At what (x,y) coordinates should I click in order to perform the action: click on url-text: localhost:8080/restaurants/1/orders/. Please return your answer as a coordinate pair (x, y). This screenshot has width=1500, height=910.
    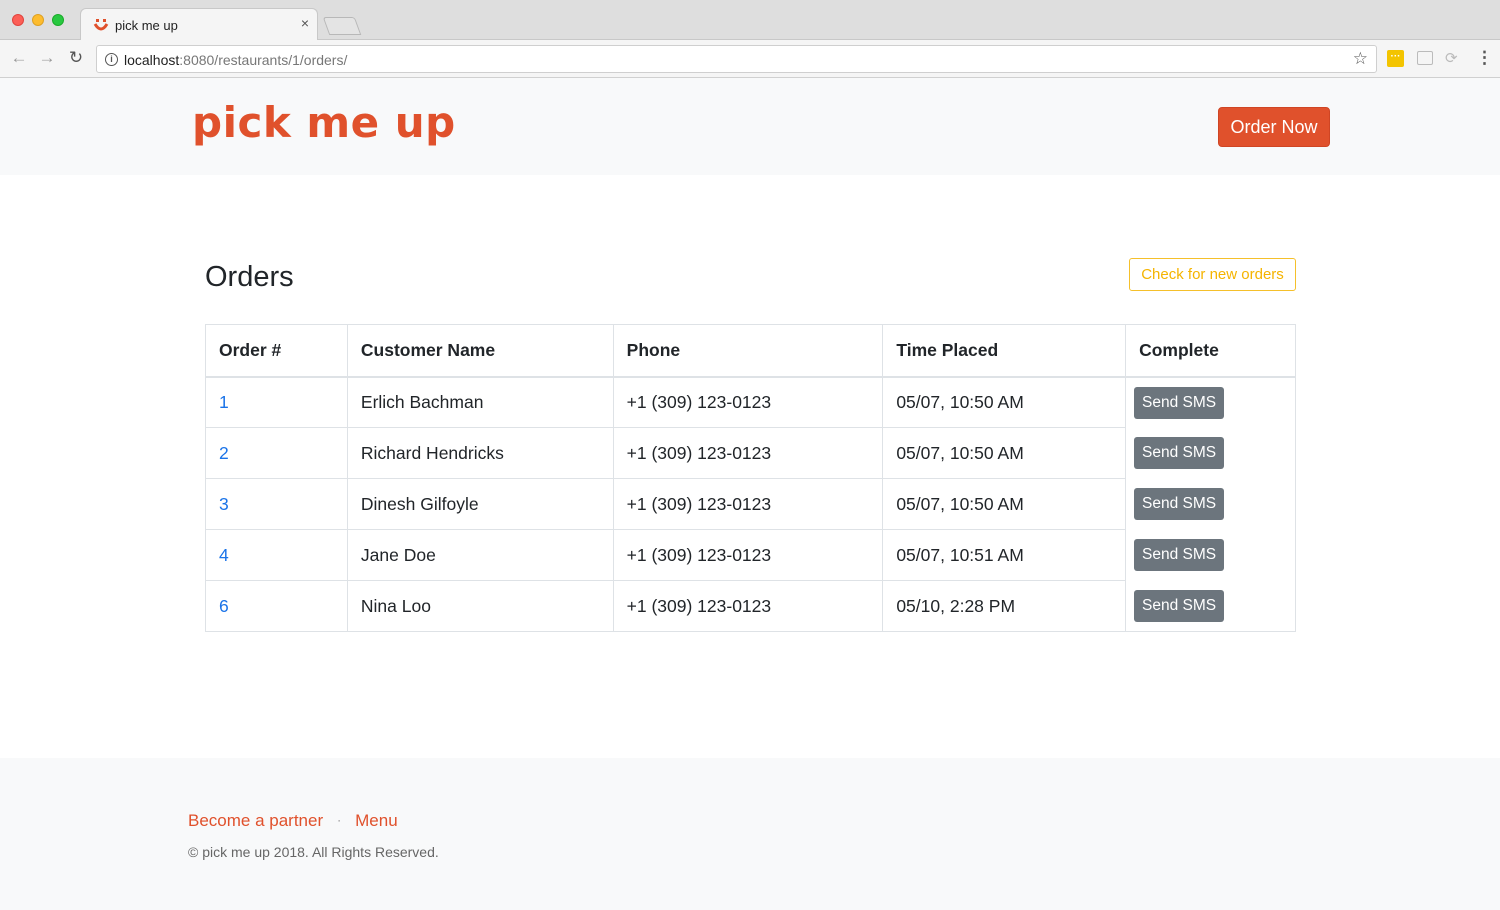
    Looking at the image, I should click on (235, 60).